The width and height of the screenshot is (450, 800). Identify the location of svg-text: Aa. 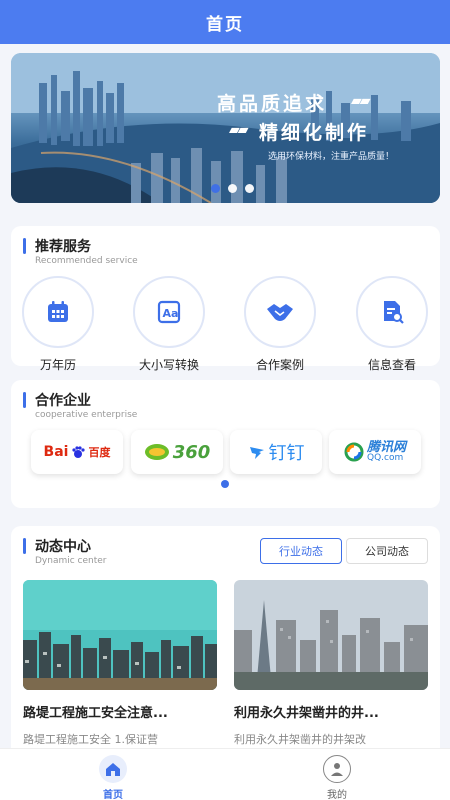
(171, 313).